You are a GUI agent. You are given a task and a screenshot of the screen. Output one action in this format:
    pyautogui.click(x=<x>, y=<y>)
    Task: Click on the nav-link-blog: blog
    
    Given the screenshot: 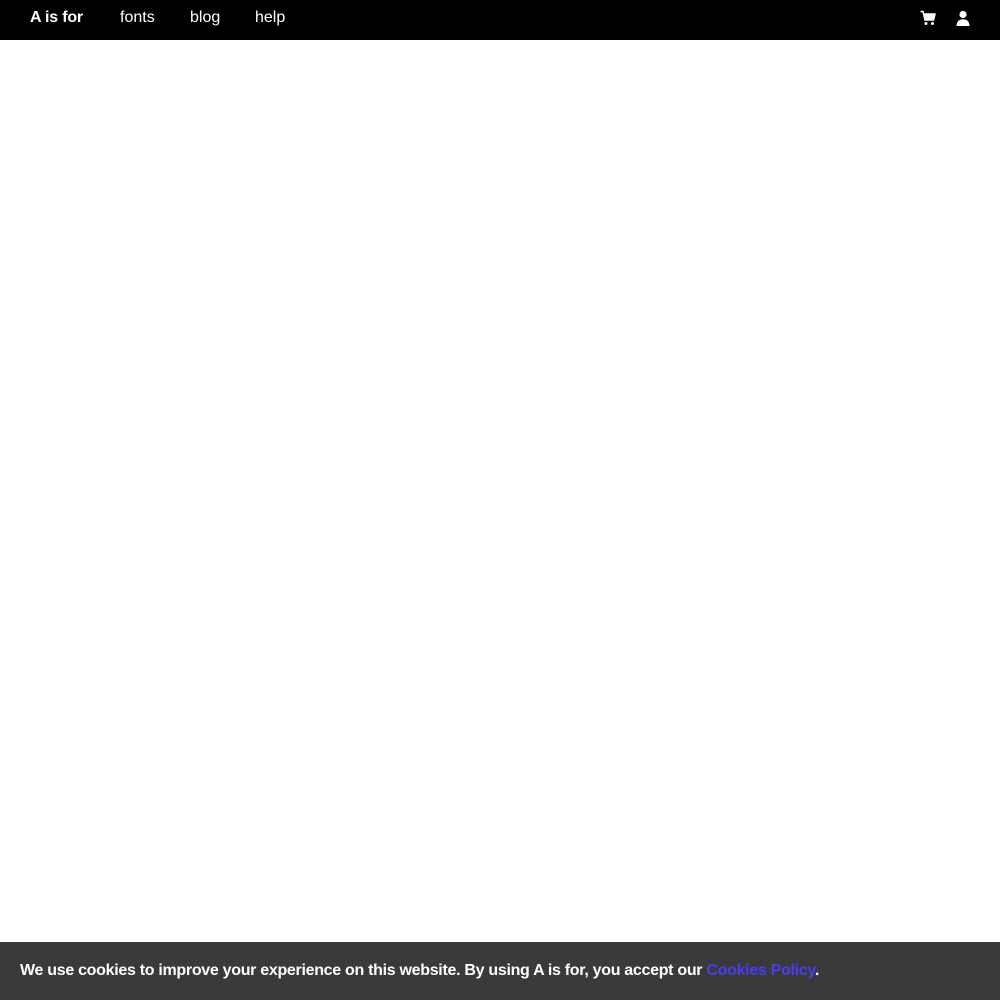 What is the action you would take?
    pyautogui.click(x=205, y=18)
    